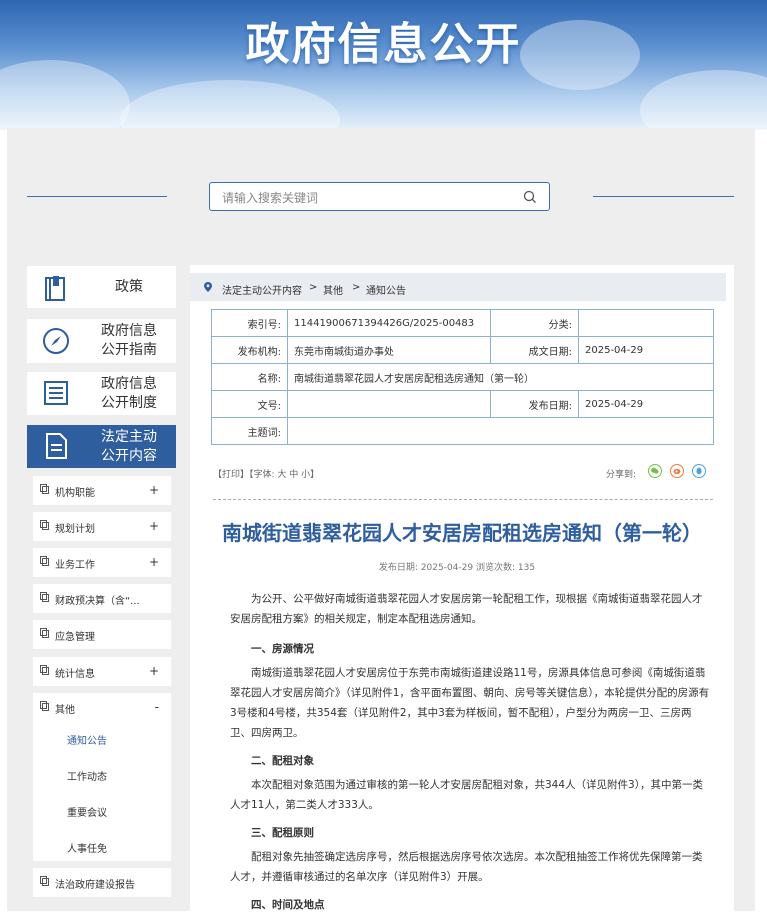 This screenshot has height=912, width=767. Describe the element at coordinates (157, 707) in the screenshot. I see `collapse-icon: -` at that location.